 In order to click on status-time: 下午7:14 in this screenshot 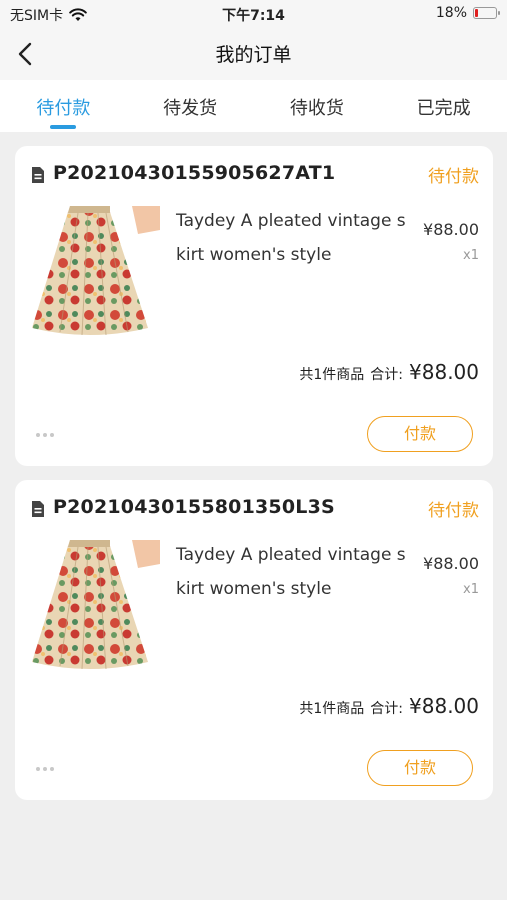, I will do `click(253, 16)`.